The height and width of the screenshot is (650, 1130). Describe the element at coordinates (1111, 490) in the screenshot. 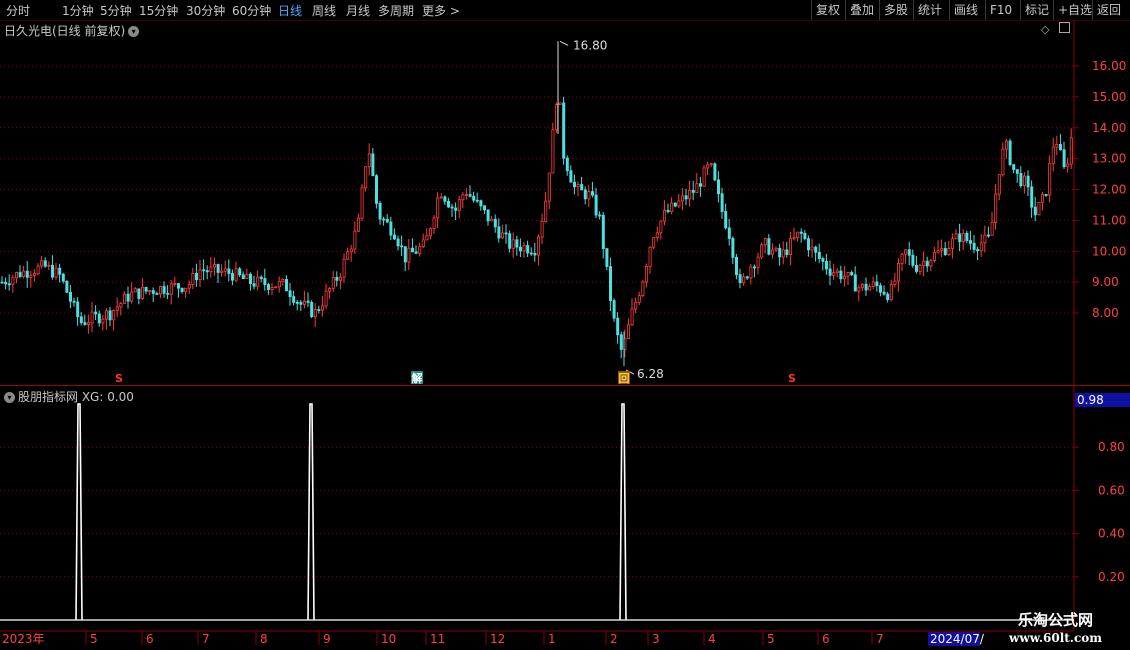

I see `indicator-axis-label: 0.60` at that location.